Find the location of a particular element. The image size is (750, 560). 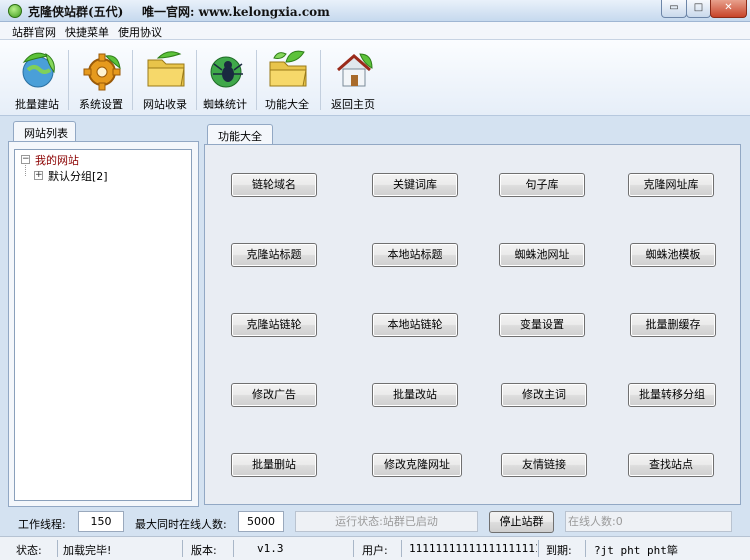

function-button: 克隆站链轮 is located at coordinates (274, 325).